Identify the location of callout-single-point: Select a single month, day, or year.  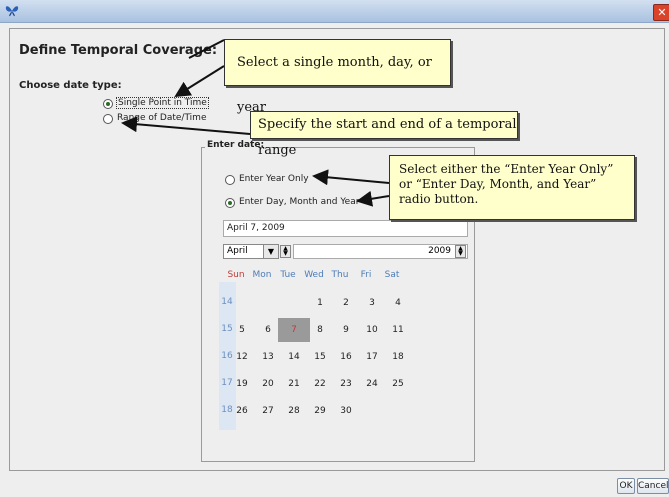
(337, 77).